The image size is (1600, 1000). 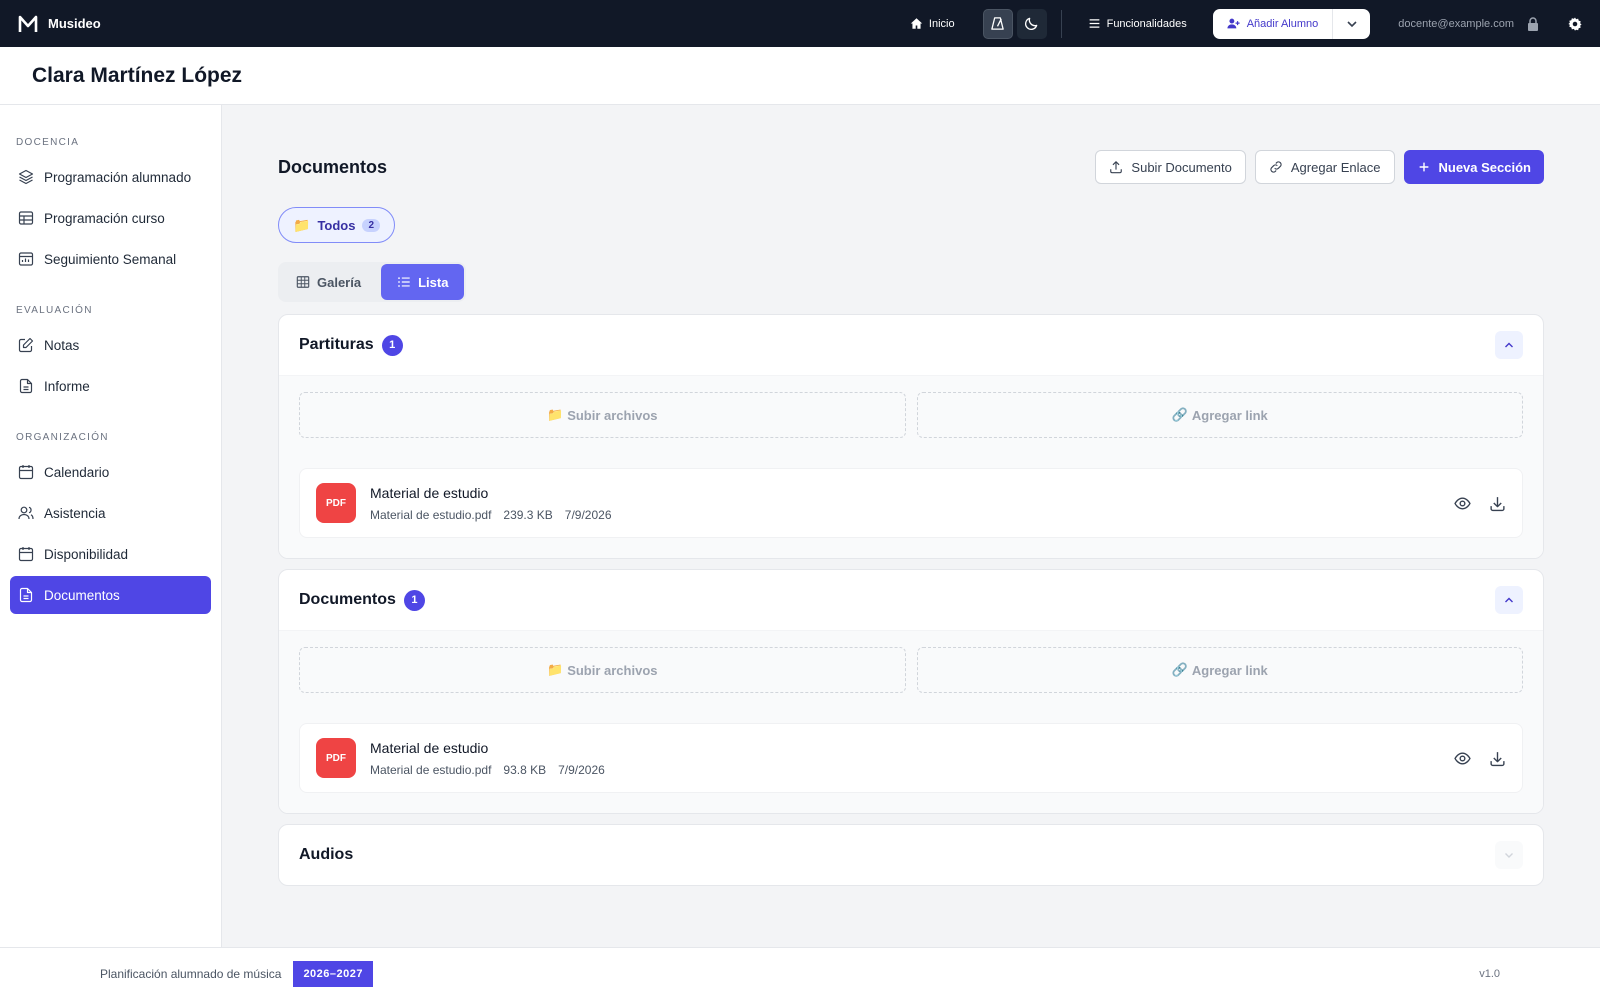 I want to click on upload-document-button: Subir Documento, so click(x=1170, y=167).